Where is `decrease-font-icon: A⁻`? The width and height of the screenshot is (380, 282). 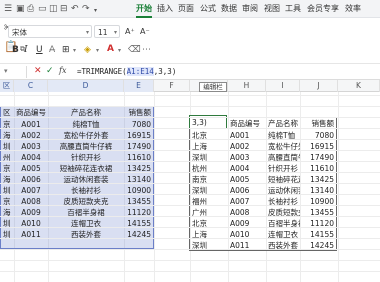
decrease-font-icon: A⁻ is located at coordinates (145, 32).